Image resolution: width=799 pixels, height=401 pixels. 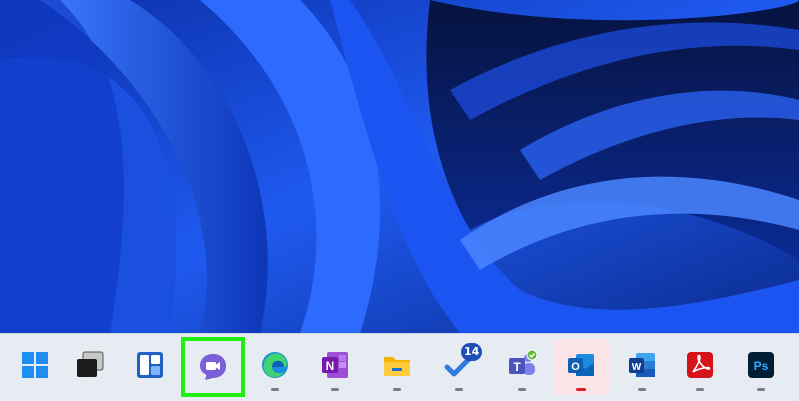 I want to click on outlook-button: O, so click(x=581, y=367).